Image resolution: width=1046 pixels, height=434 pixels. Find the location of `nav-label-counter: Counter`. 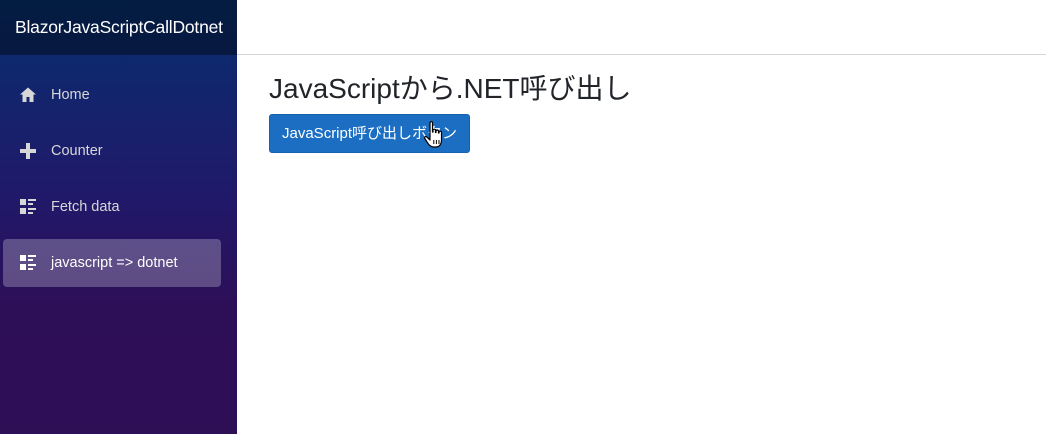

nav-label-counter: Counter is located at coordinates (77, 151).